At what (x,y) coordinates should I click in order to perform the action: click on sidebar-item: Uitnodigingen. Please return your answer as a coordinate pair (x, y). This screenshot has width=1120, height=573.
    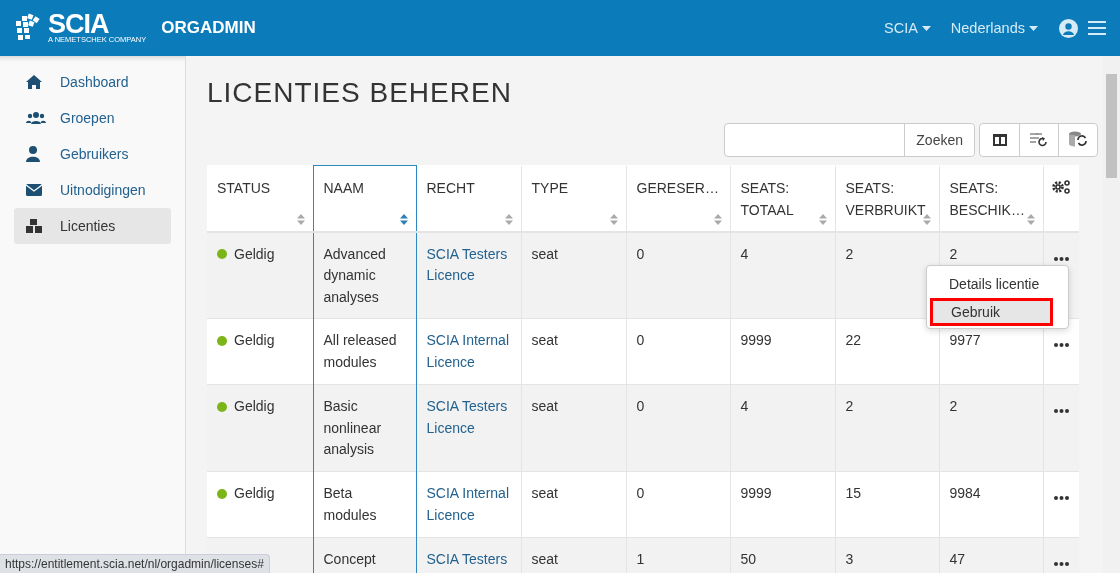
    Looking at the image, I should click on (92, 190).